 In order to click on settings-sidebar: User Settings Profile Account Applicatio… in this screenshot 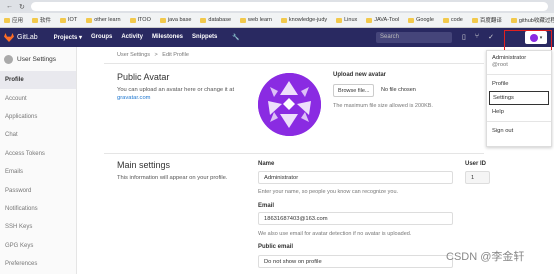, I will do `click(38, 160)`.